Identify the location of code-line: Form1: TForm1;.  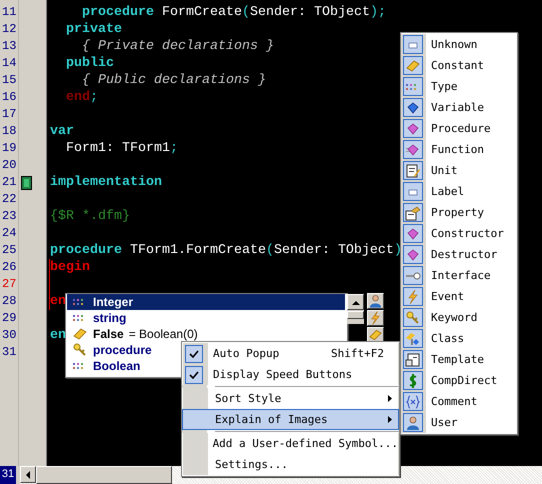
(121, 148).